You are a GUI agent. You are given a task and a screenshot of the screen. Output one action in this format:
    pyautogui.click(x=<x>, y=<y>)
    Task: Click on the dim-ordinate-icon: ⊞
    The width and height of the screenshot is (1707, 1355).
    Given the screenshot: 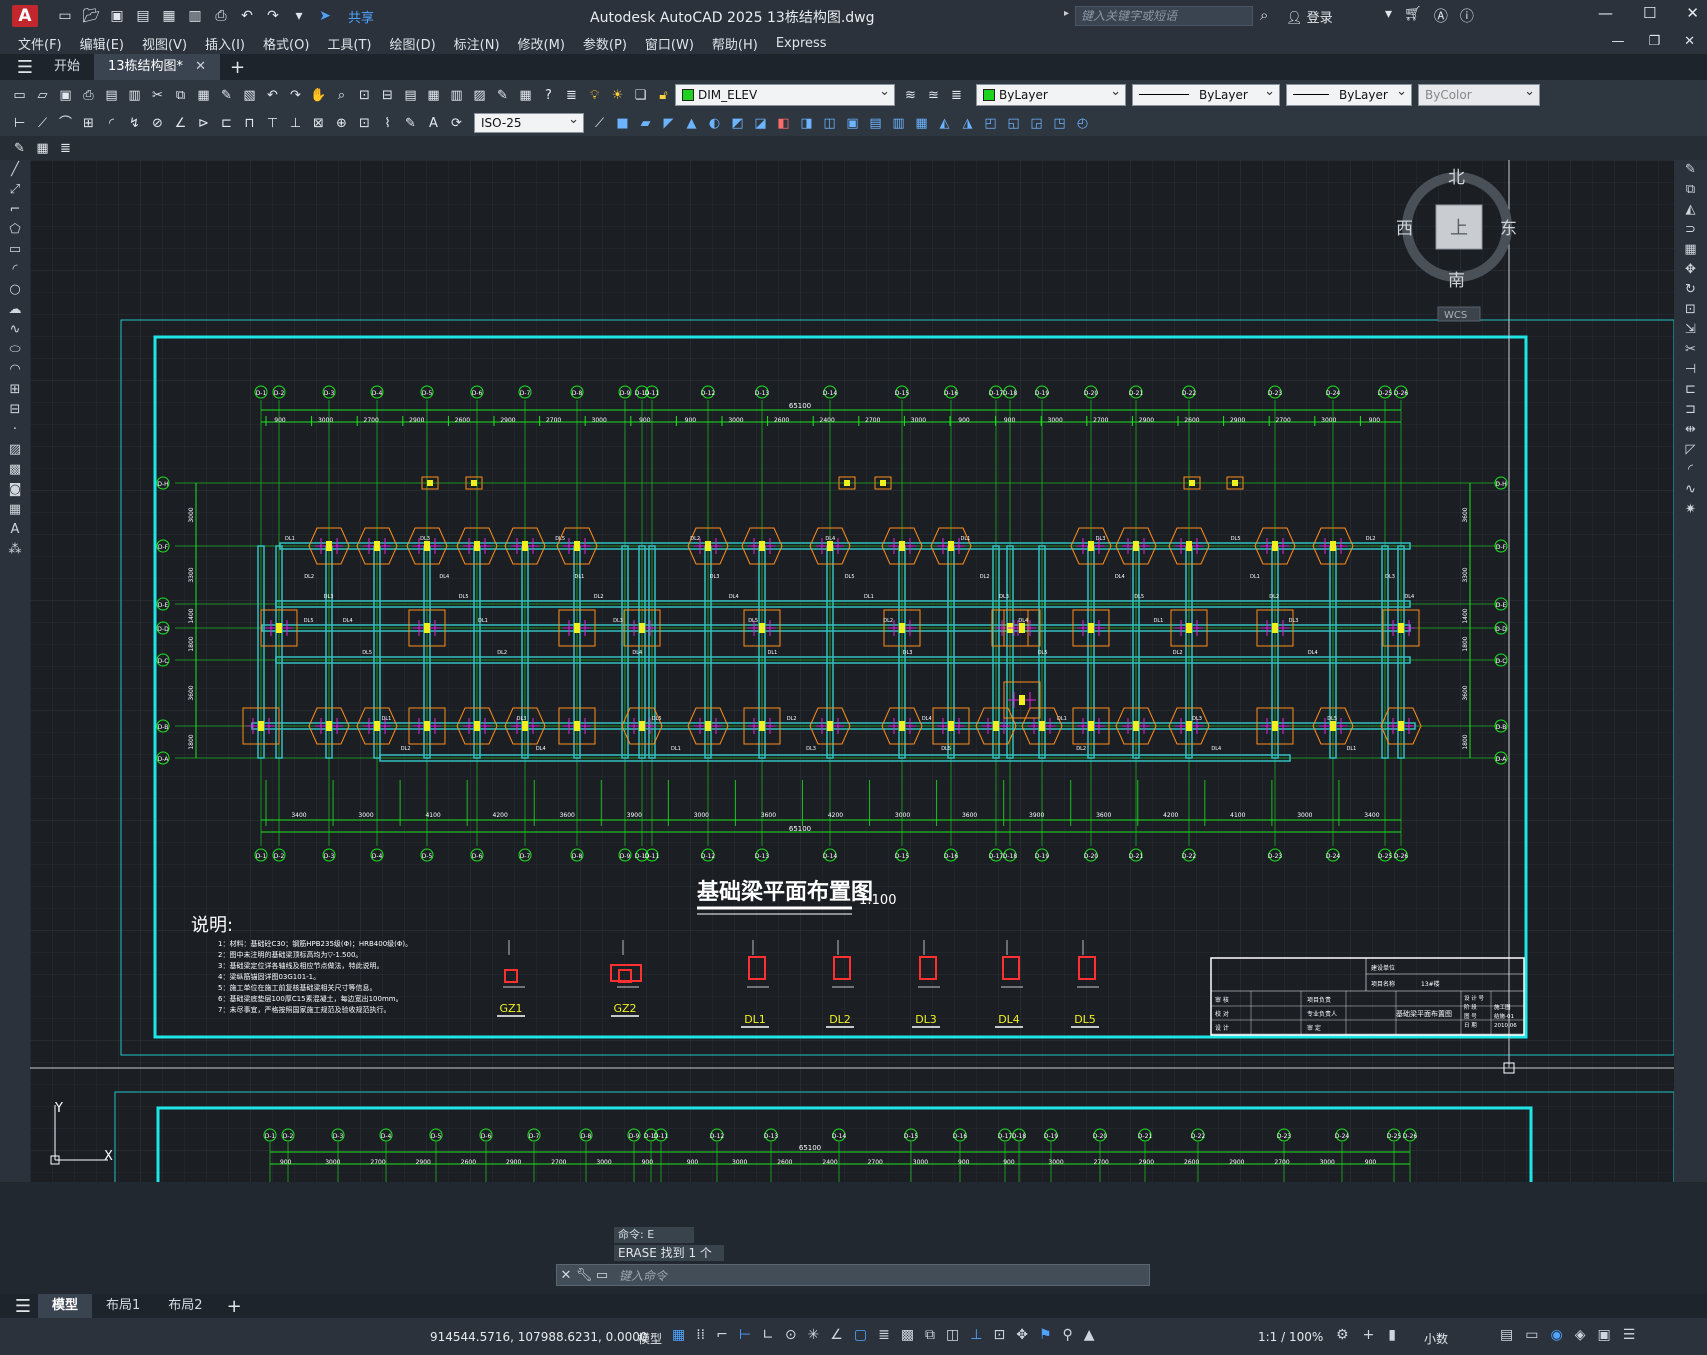 What is the action you would take?
    pyautogui.click(x=88, y=123)
    